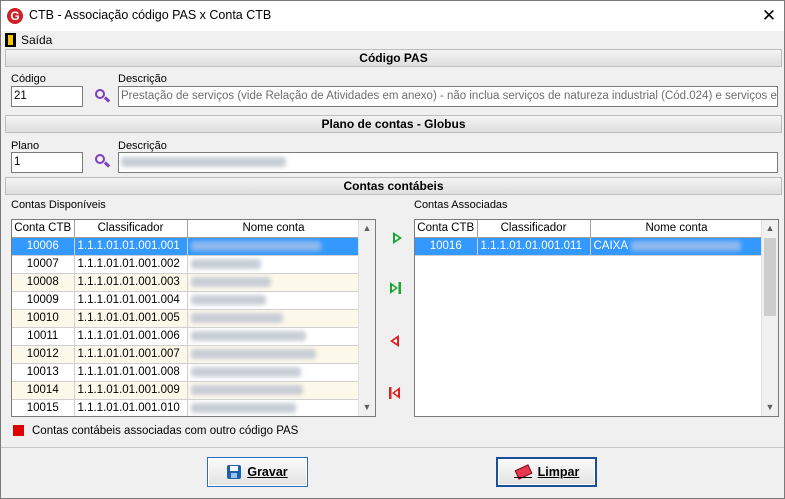 The width and height of the screenshot is (785, 499). I want to click on scroll-thumb, so click(770, 277).